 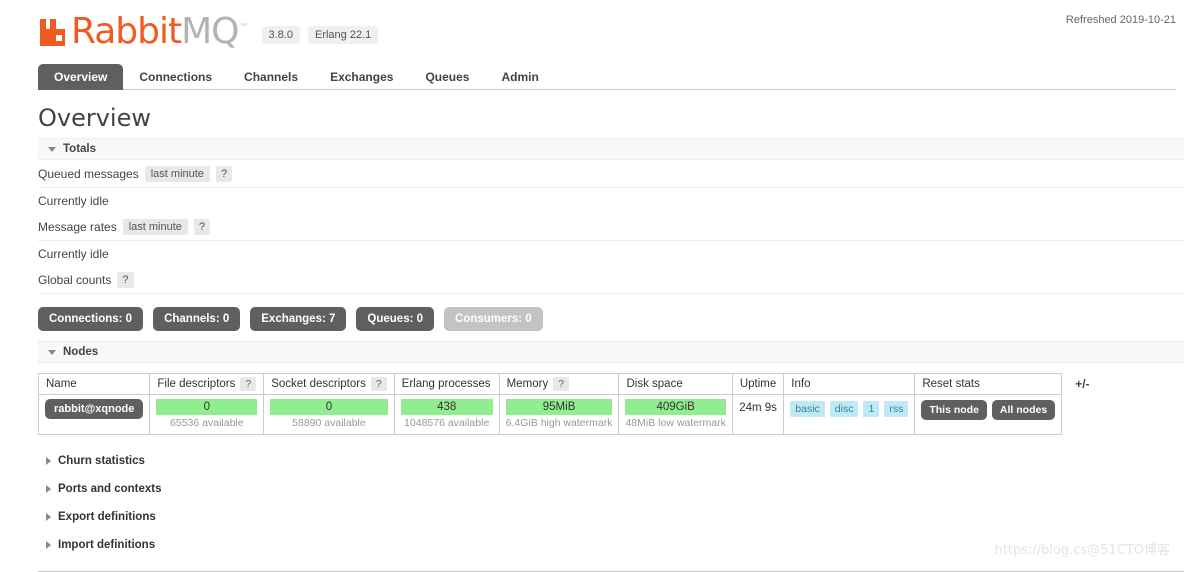 I want to click on info-badge-disc: disc, so click(x=844, y=409).